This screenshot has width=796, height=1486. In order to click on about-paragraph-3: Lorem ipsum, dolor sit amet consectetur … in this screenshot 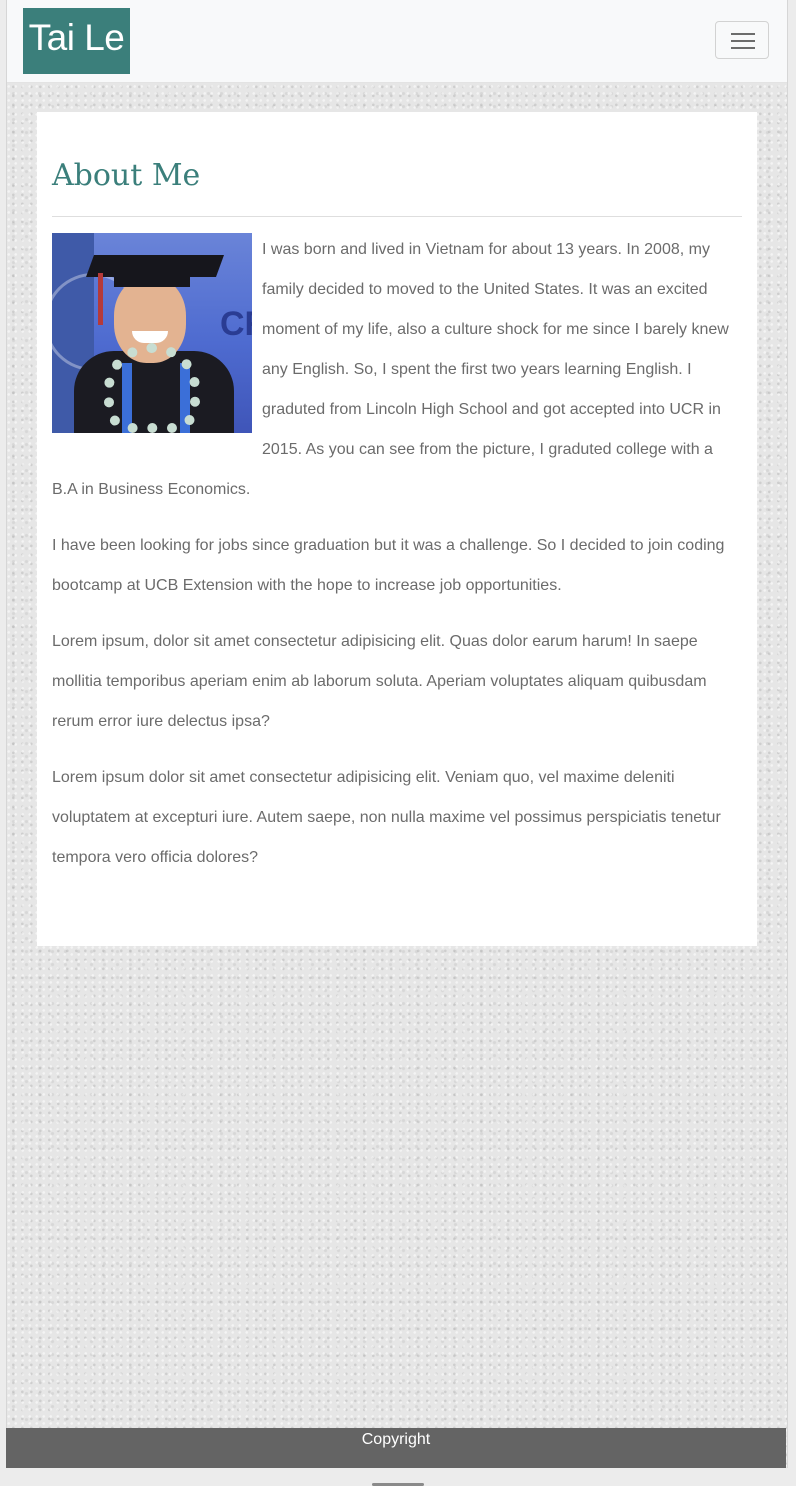, I will do `click(379, 681)`.